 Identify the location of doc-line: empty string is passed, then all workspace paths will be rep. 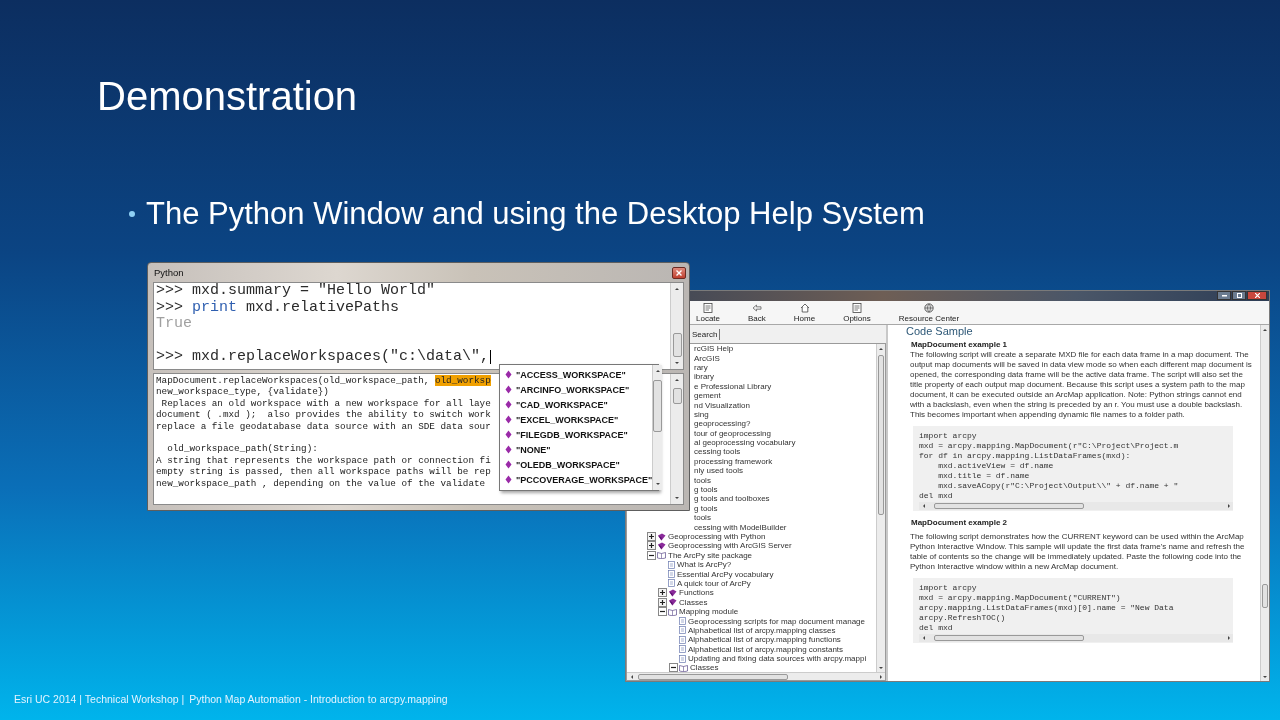
(323, 472).